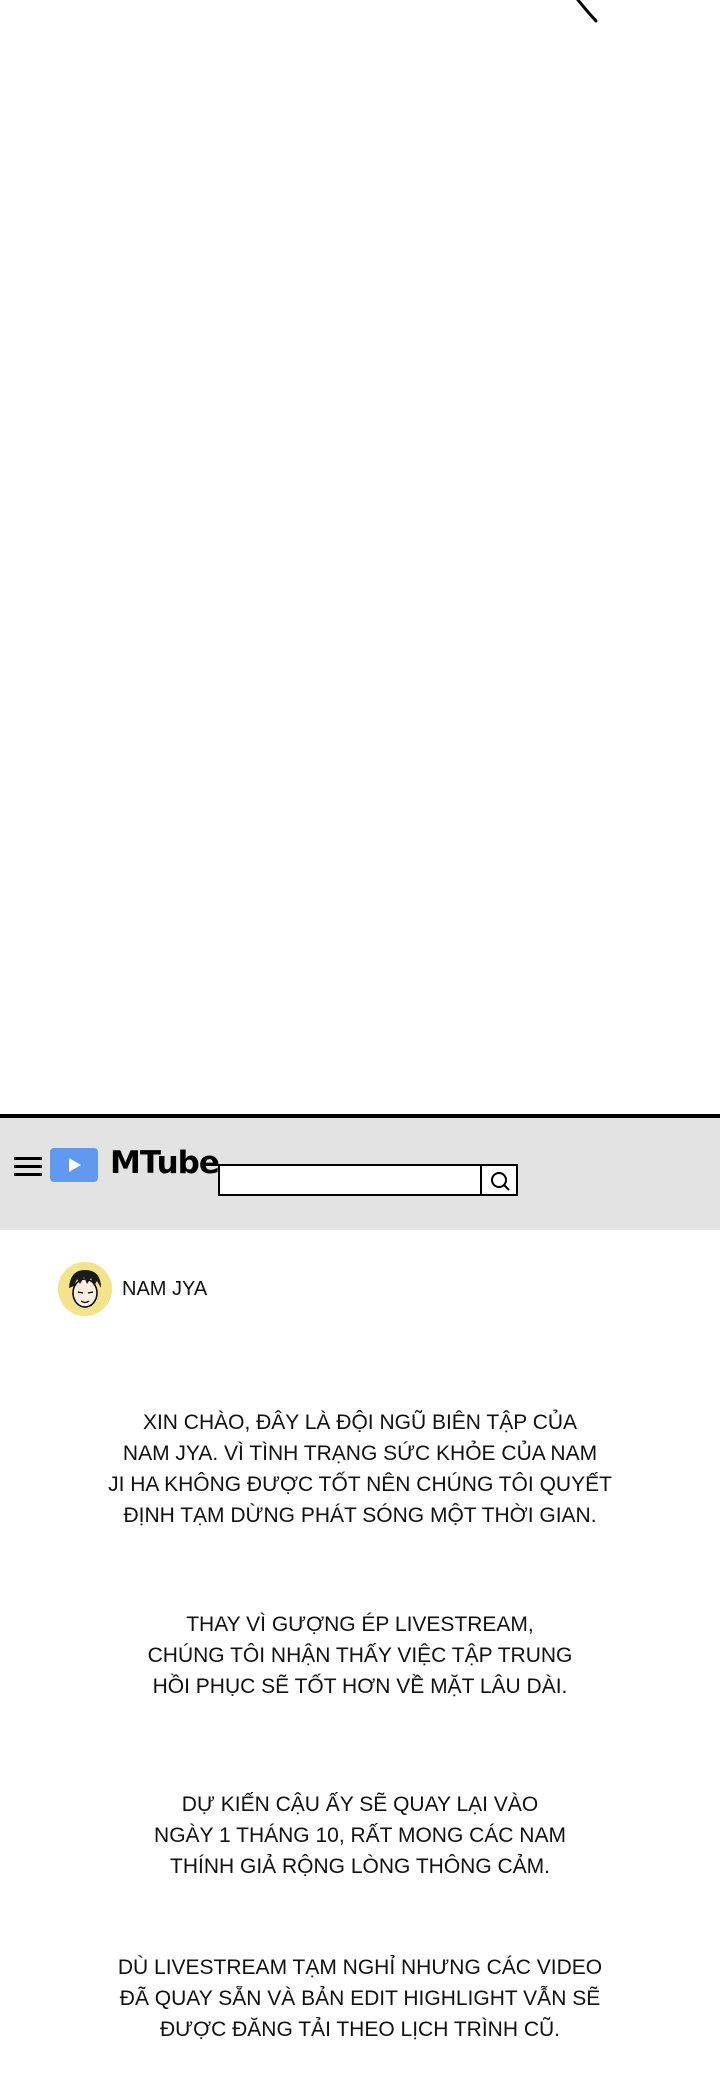 Image resolution: width=720 pixels, height=2089 pixels. What do you see at coordinates (164, 1289) in the screenshot?
I see `channel-name: NAM JYA` at bounding box center [164, 1289].